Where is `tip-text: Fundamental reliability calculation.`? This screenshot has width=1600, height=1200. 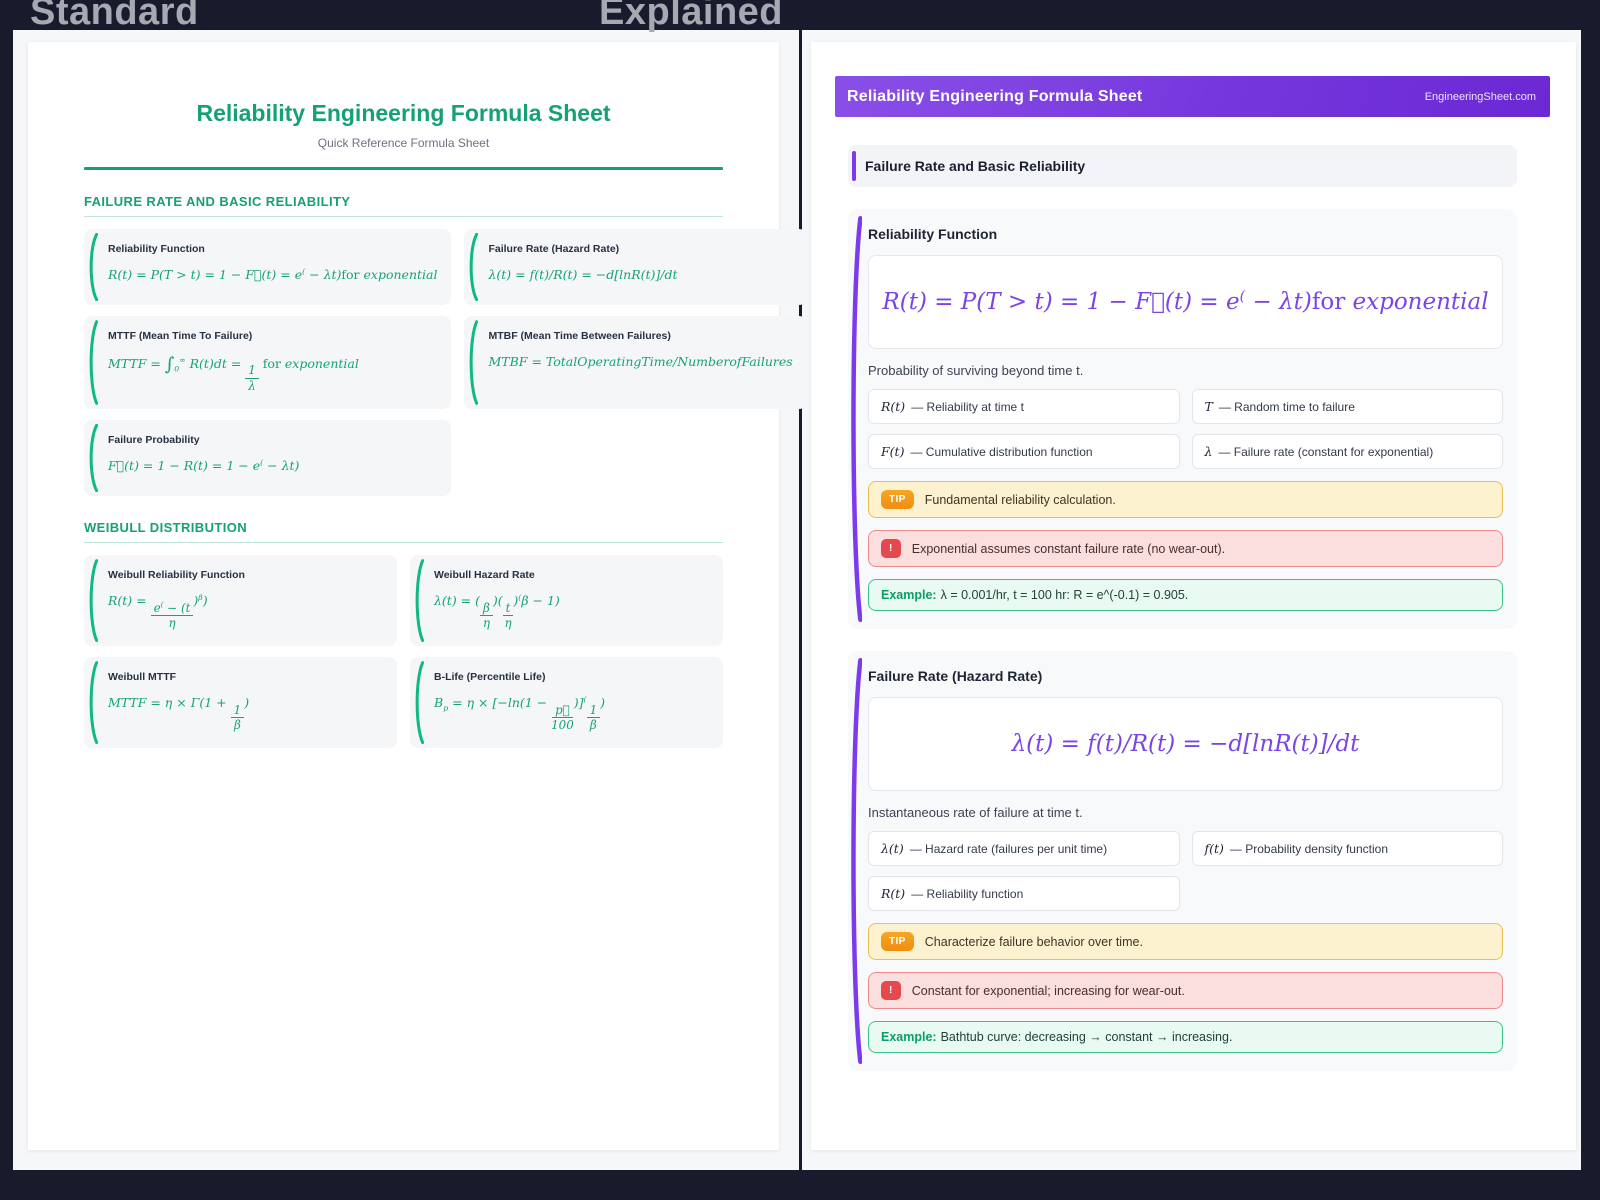
tip-text: Fundamental reliability calculation. is located at coordinates (1020, 499).